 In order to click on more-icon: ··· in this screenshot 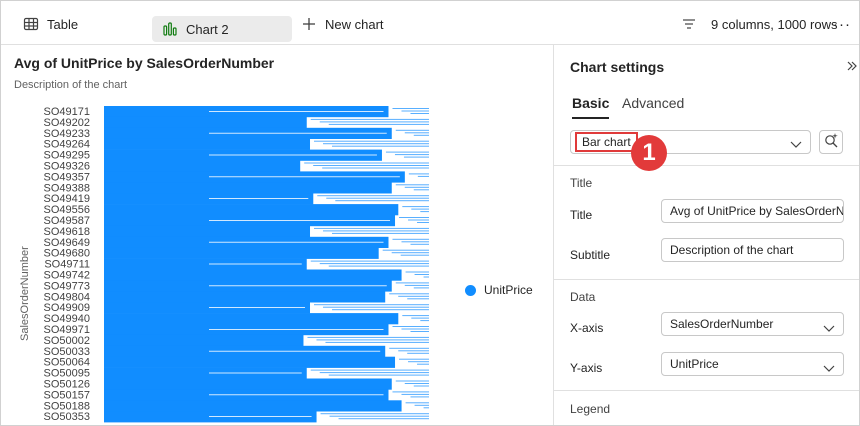, I will do `click(842, 24)`.